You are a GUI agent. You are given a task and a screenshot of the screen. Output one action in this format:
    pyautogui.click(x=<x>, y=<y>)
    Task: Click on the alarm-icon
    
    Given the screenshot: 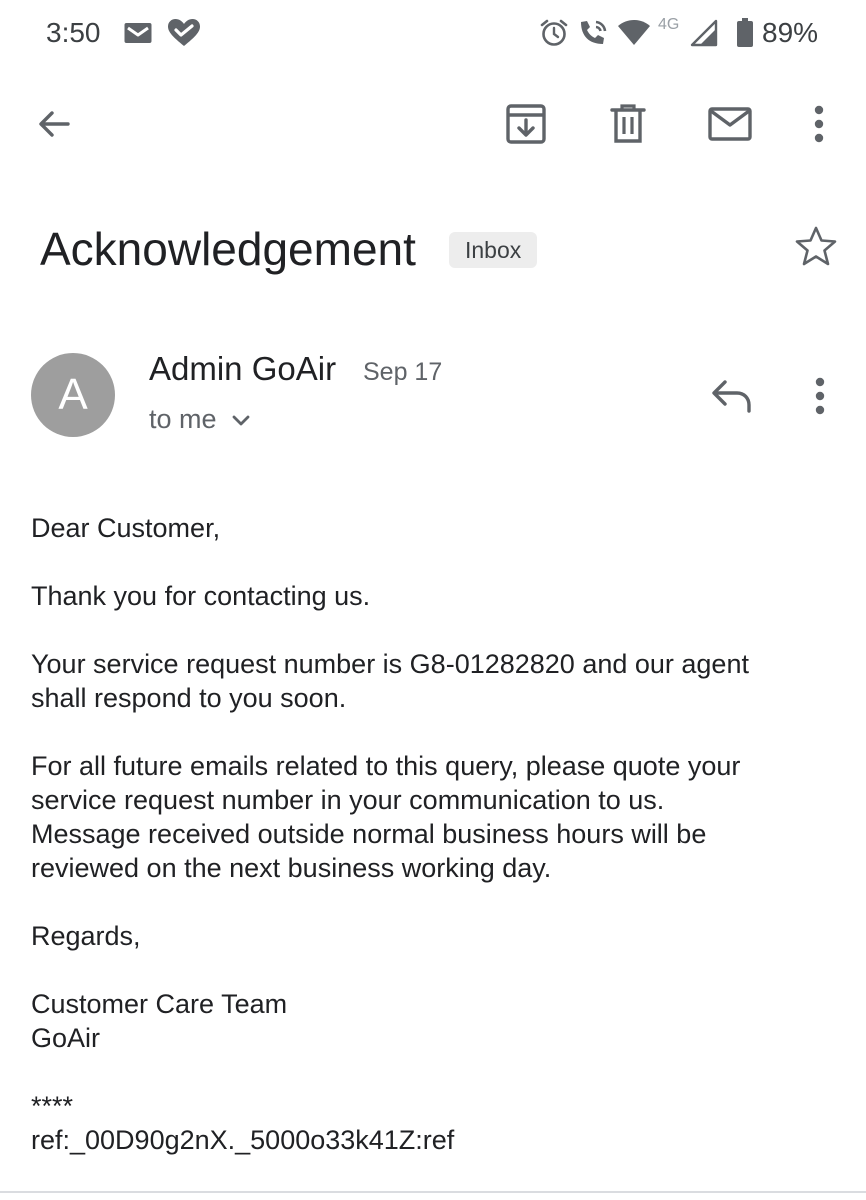 What is the action you would take?
    pyautogui.click(x=554, y=33)
    